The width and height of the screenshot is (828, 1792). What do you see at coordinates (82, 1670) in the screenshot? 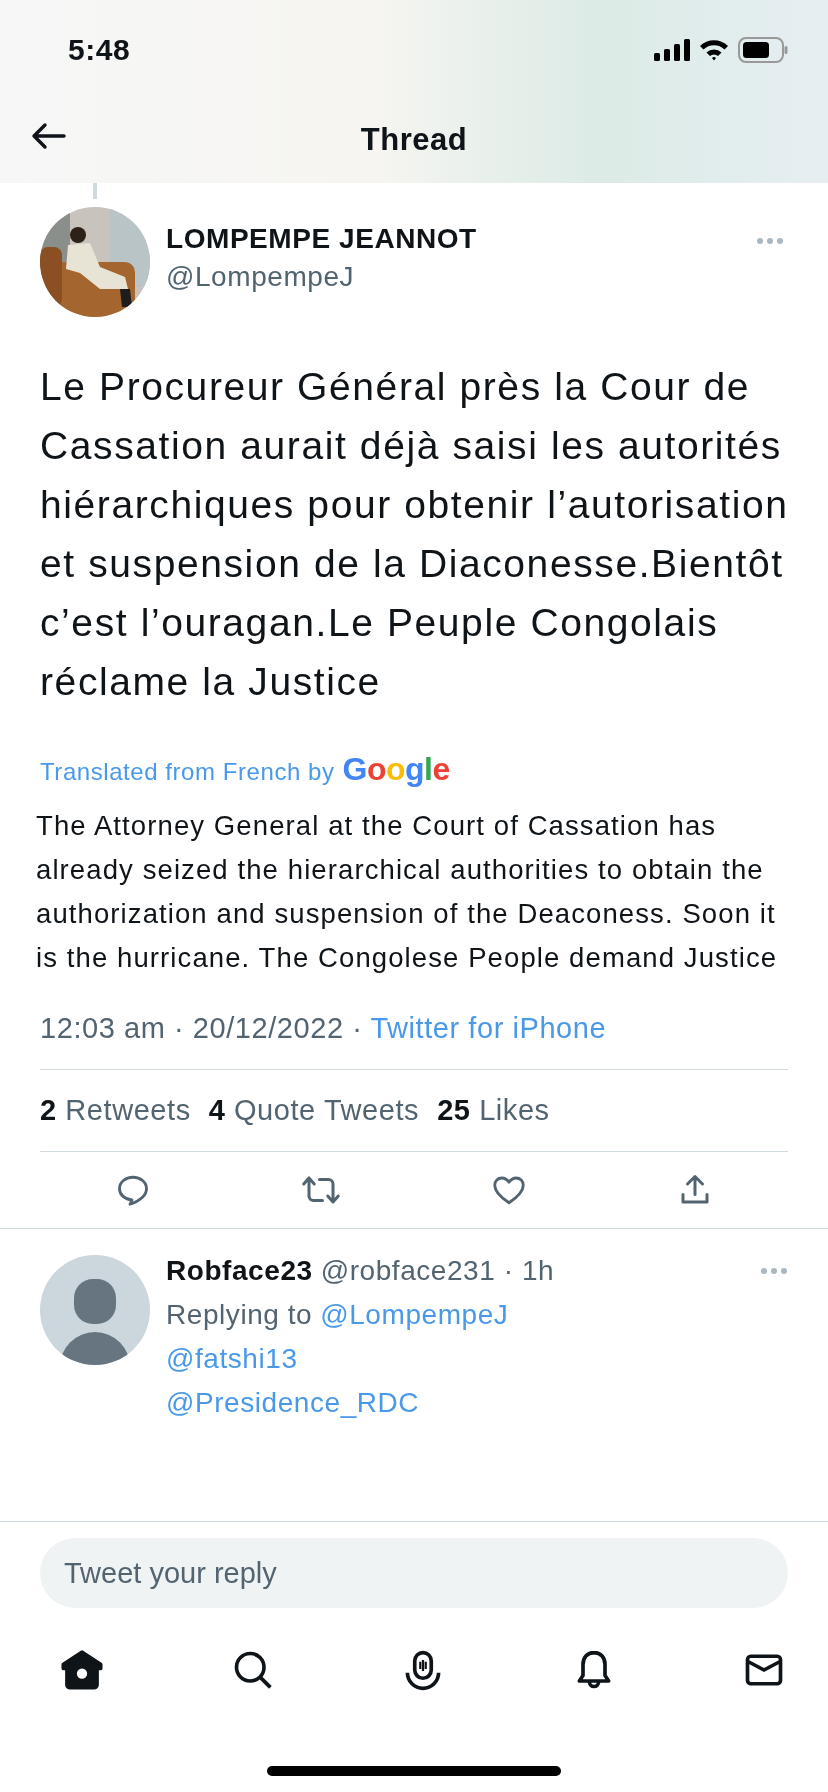
I see `home-icon` at bounding box center [82, 1670].